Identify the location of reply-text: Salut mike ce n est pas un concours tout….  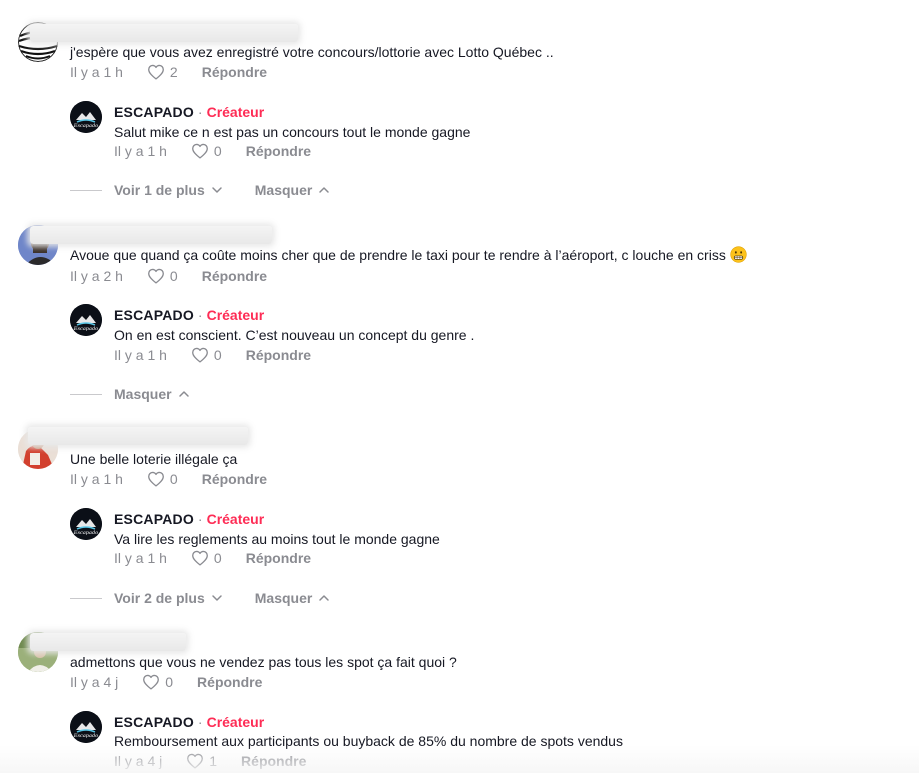
(292, 132).